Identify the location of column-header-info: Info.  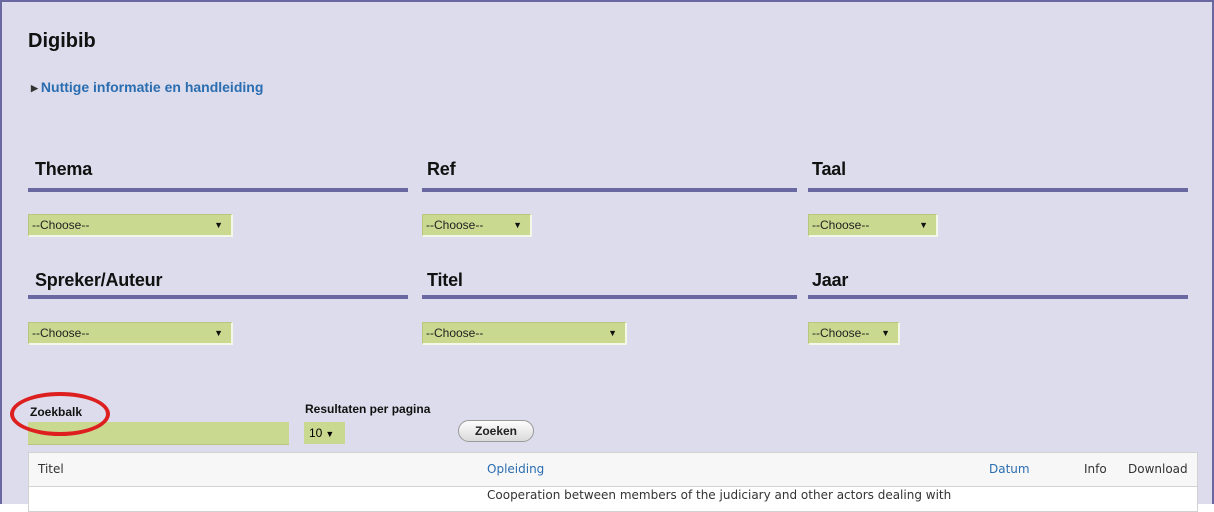
(1095, 469).